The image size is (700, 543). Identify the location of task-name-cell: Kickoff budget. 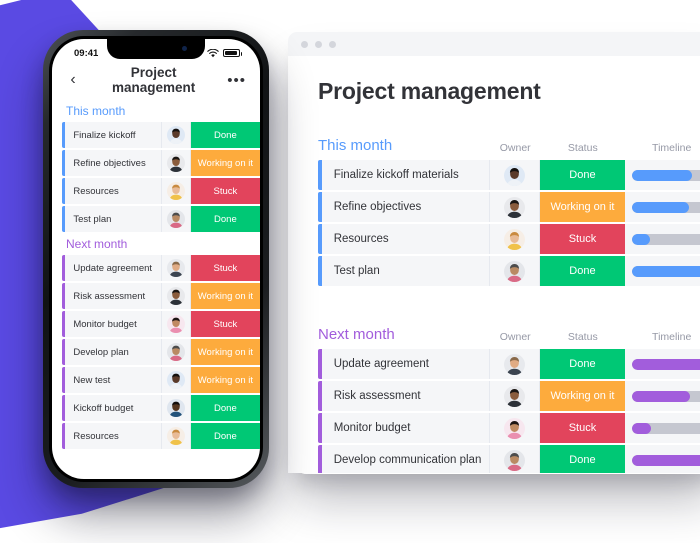
(113, 408).